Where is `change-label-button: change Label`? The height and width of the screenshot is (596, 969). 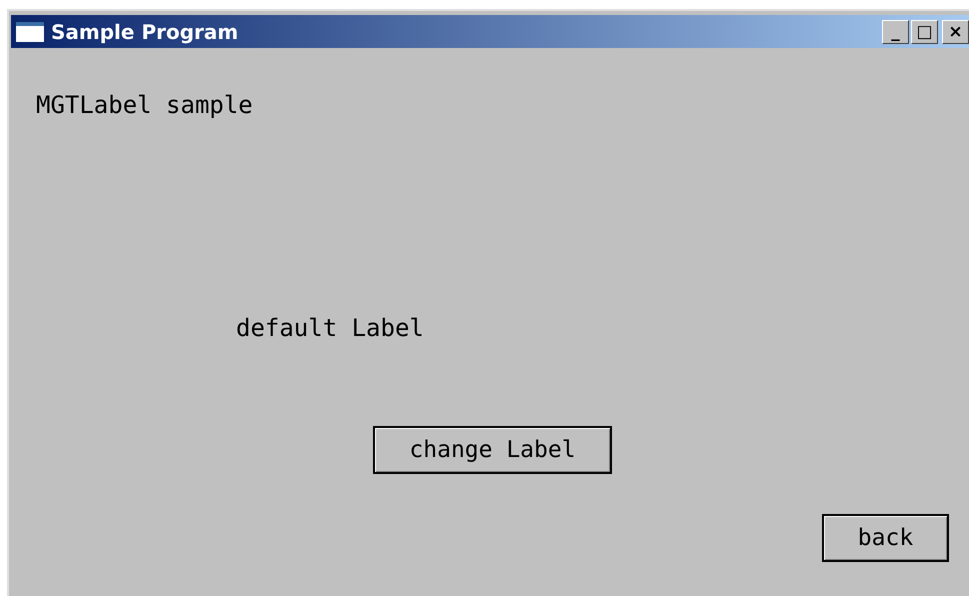
change-label-button: change Label is located at coordinates (492, 450).